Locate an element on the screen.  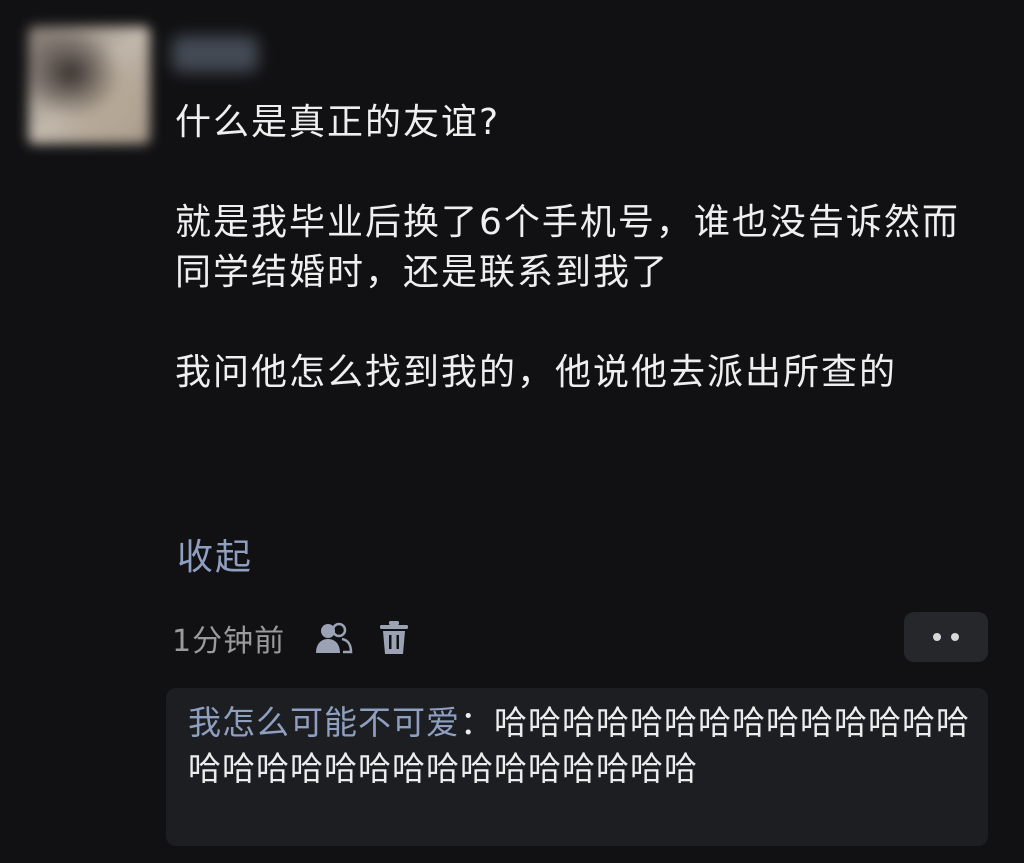
comment-paragraph: 我问他怎么找到我的，他说他去派出所查的 is located at coordinates (536, 372).